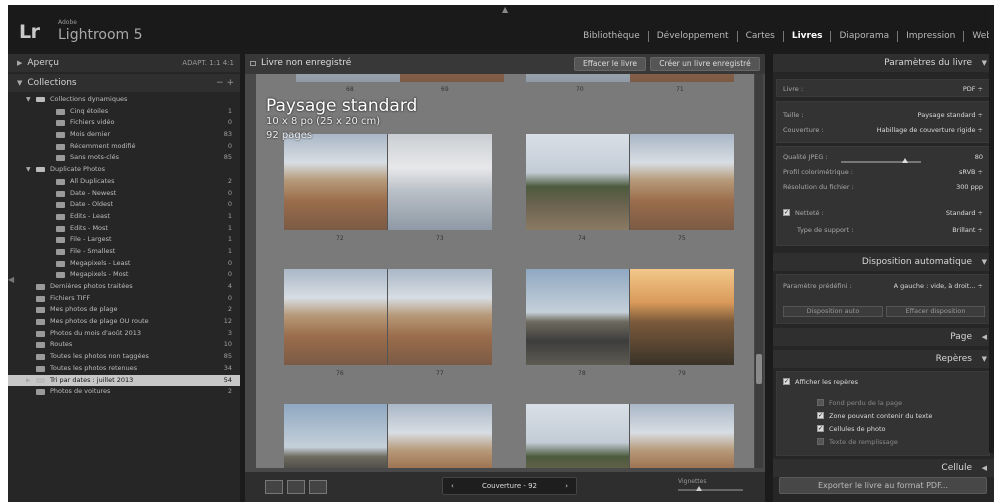 The image size is (994, 502). What do you see at coordinates (964, 213) in the screenshot?
I see `sharpen-value: Standard ÷` at bounding box center [964, 213].